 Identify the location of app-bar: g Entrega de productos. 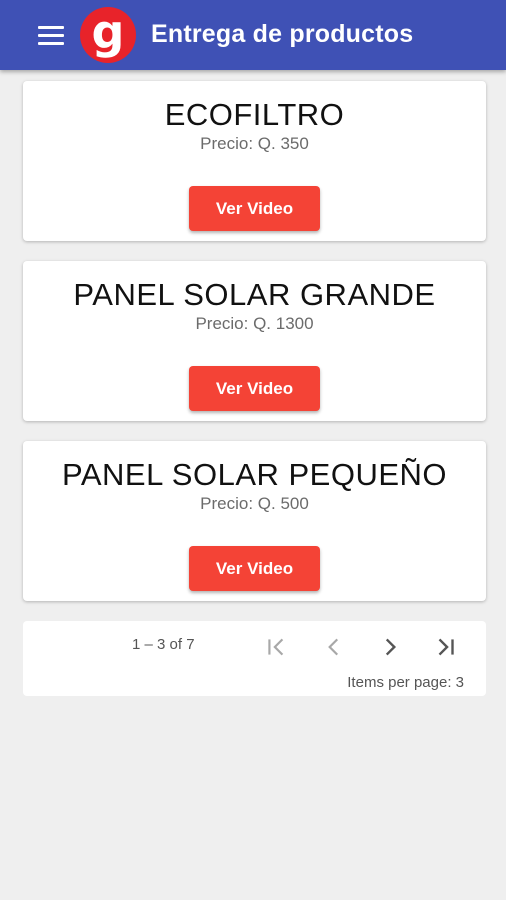
(253, 35).